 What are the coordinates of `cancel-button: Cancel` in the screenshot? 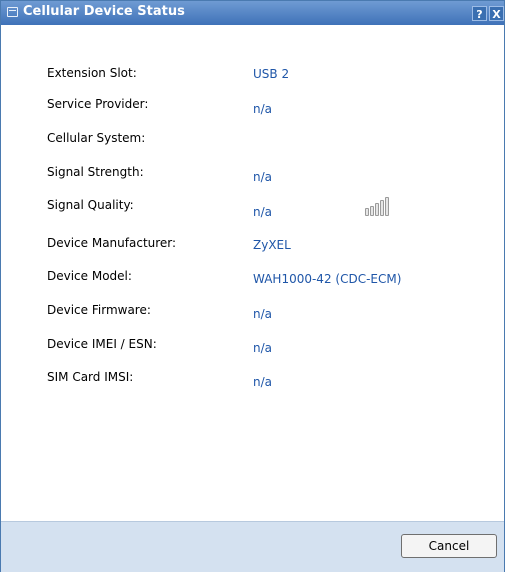 It's located at (449, 546).